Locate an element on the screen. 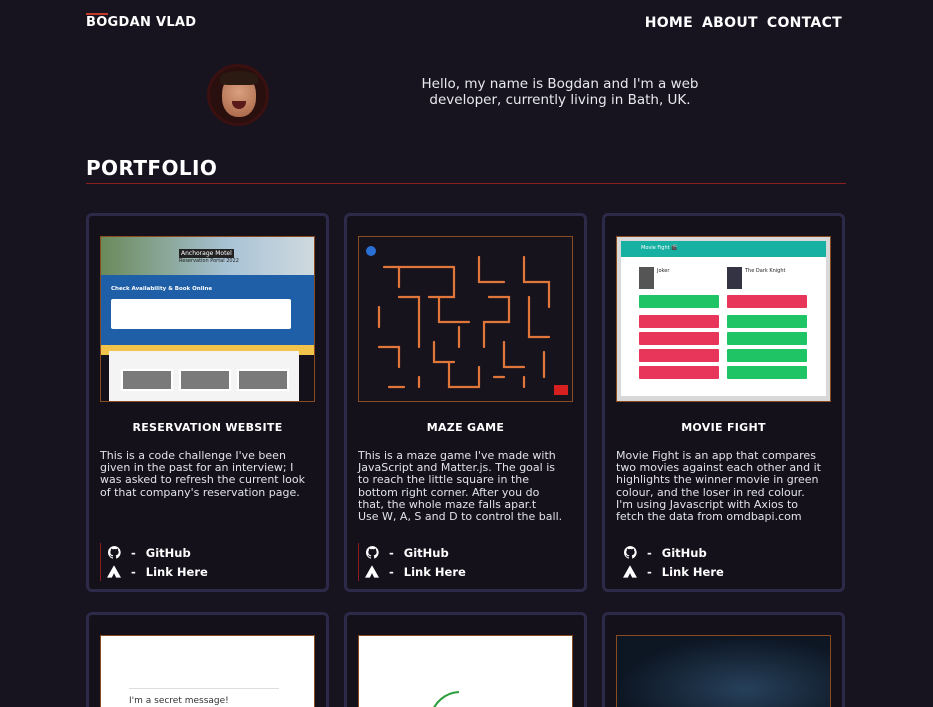 This screenshot has height=707, width=933. project-thumbnail-movie-fight: Movie Fight 🎬 Joker The Dark Knight is located at coordinates (723, 319).